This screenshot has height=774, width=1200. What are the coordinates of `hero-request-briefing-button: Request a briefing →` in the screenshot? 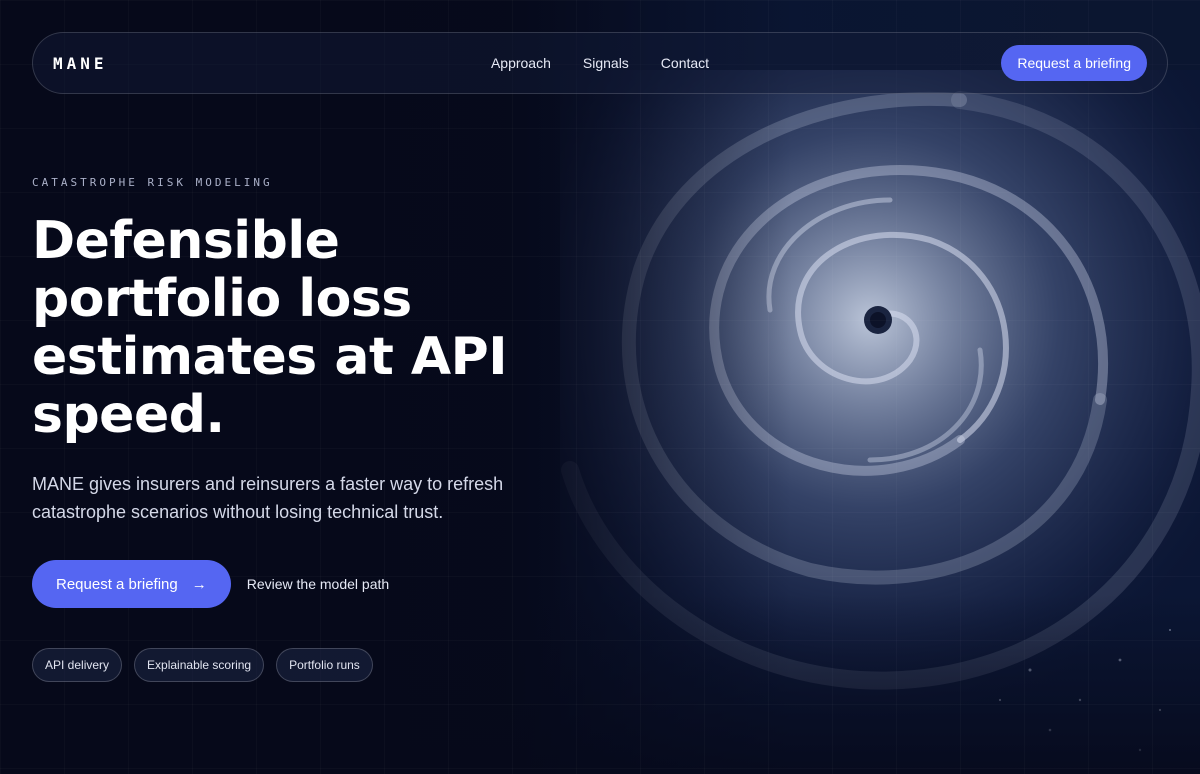 It's located at (131, 584).